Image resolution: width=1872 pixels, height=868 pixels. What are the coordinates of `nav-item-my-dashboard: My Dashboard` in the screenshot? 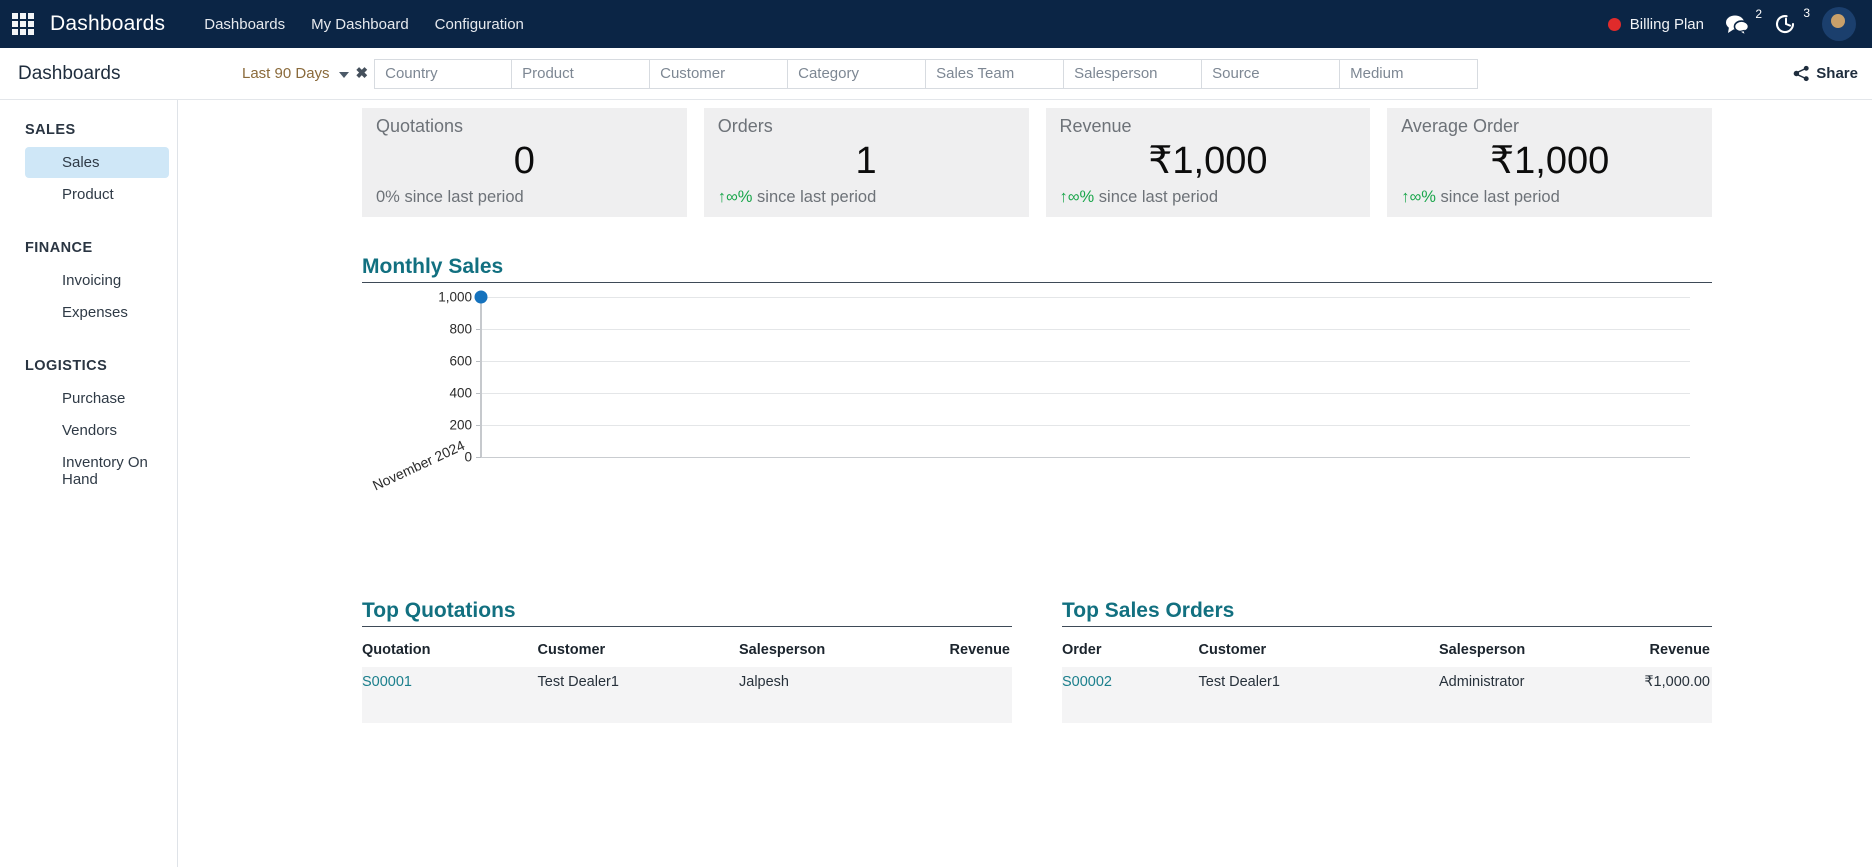 It's located at (360, 24).